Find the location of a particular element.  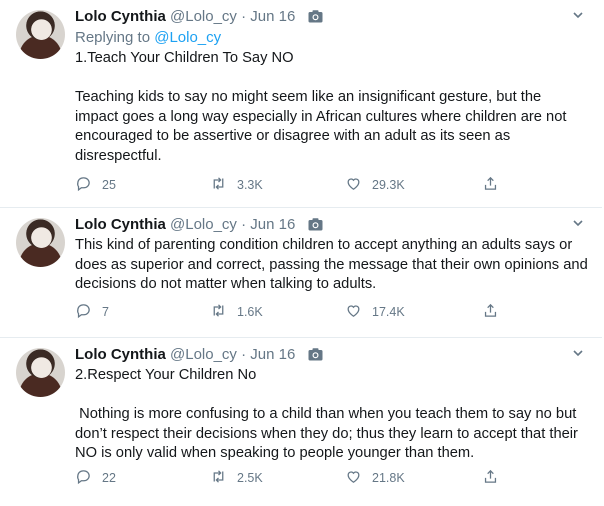

like-button: 21.8K is located at coordinates (375, 478).